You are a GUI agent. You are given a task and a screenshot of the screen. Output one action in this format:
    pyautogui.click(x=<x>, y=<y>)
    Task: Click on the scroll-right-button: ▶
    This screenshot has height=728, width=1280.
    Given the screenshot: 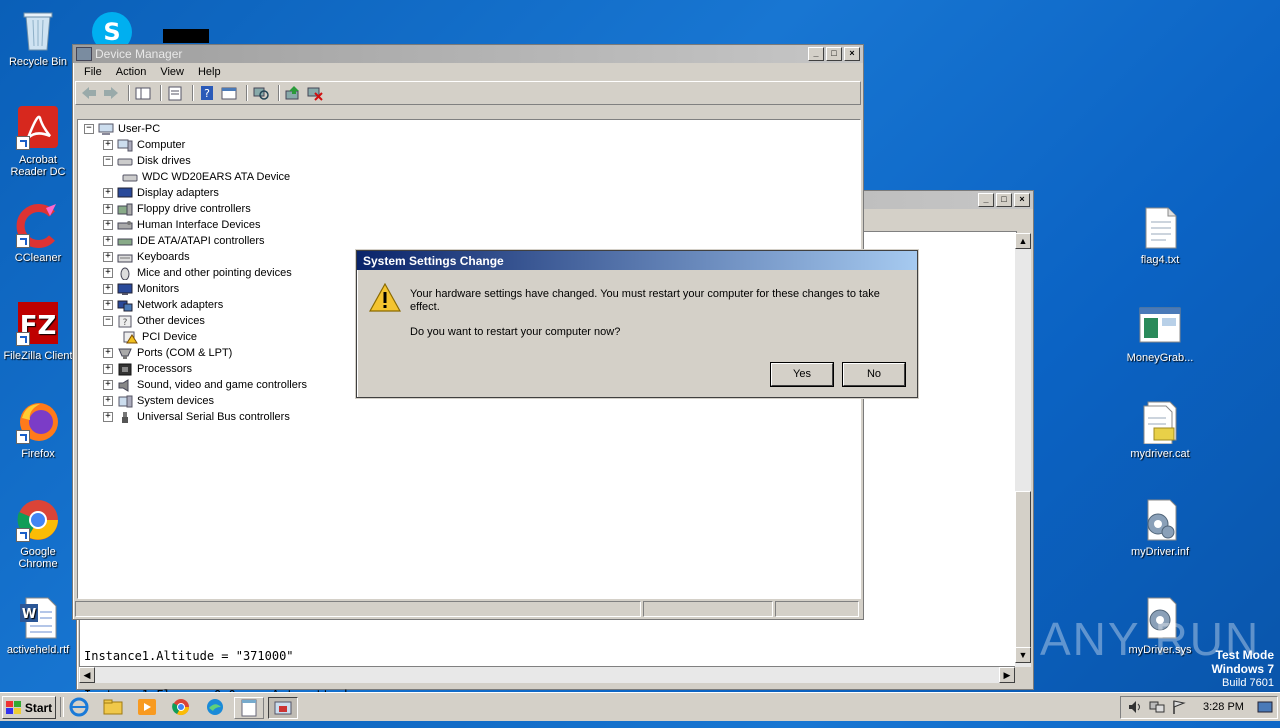 What is the action you would take?
    pyautogui.click(x=1007, y=675)
    